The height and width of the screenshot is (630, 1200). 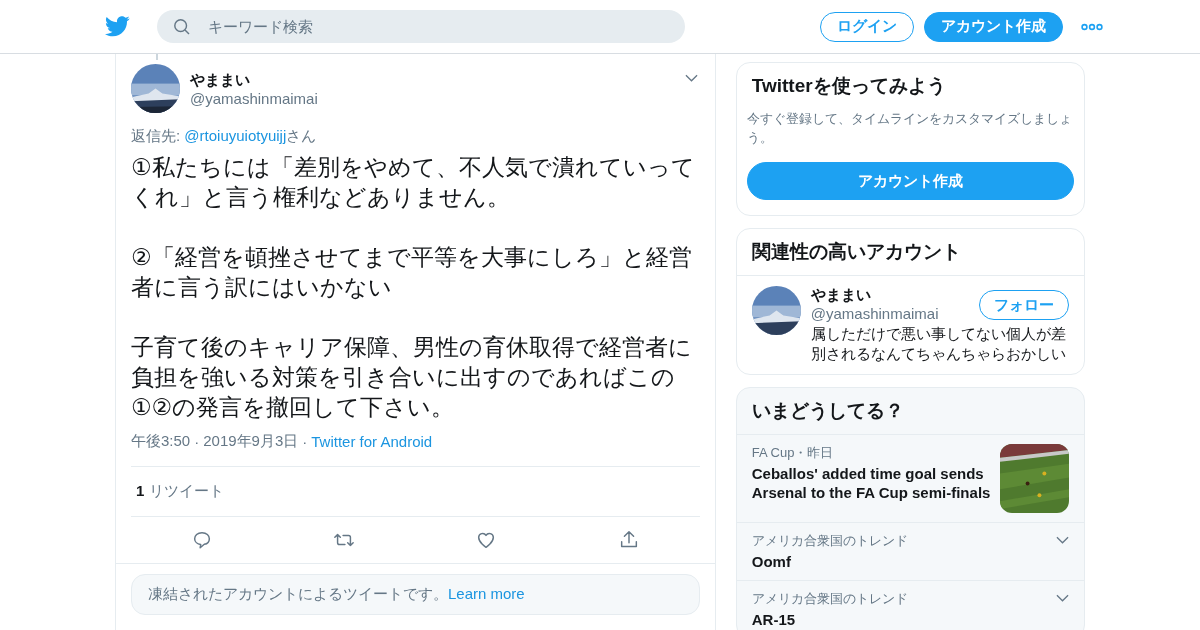 I want to click on card-title: いまどうしてる？, so click(x=910, y=411).